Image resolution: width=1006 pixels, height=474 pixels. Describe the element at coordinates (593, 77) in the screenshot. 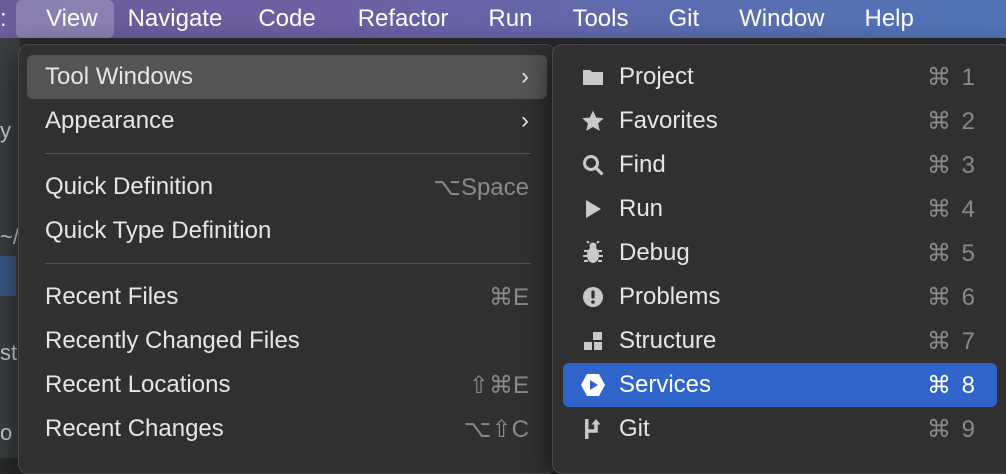

I see `folder-icon` at that location.